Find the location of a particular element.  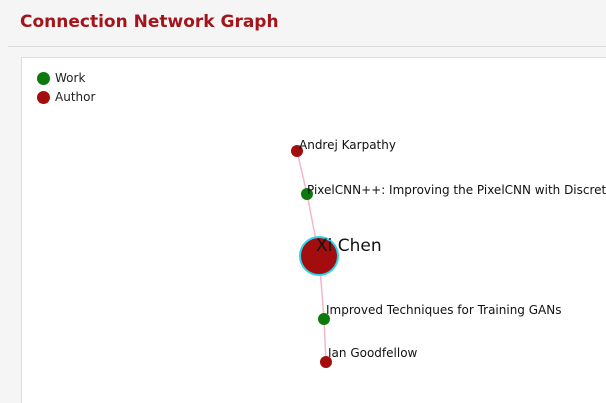

legend-label-author: Author is located at coordinates (75, 97).